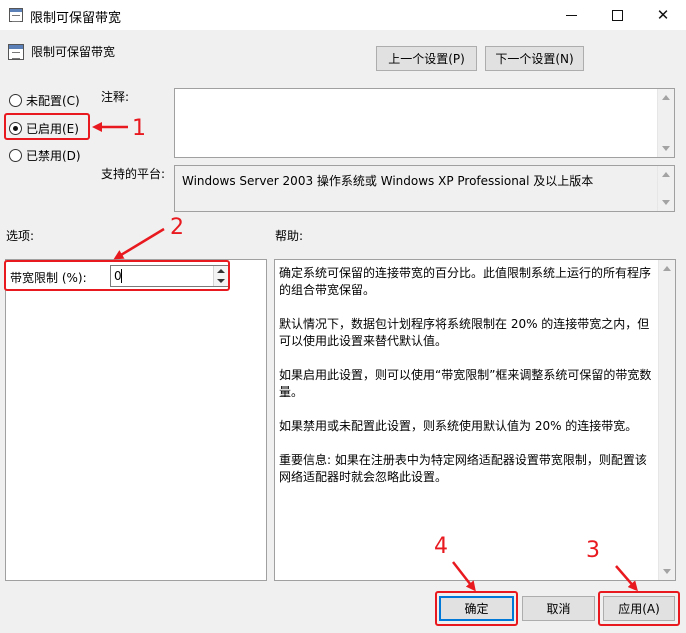 Image resolution: width=686 pixels, height=633 pixels. What do you see at coordinates (593, 550) in the screenshot?
I see `annotation-number-3: 3` at bounding box center [593, 550].